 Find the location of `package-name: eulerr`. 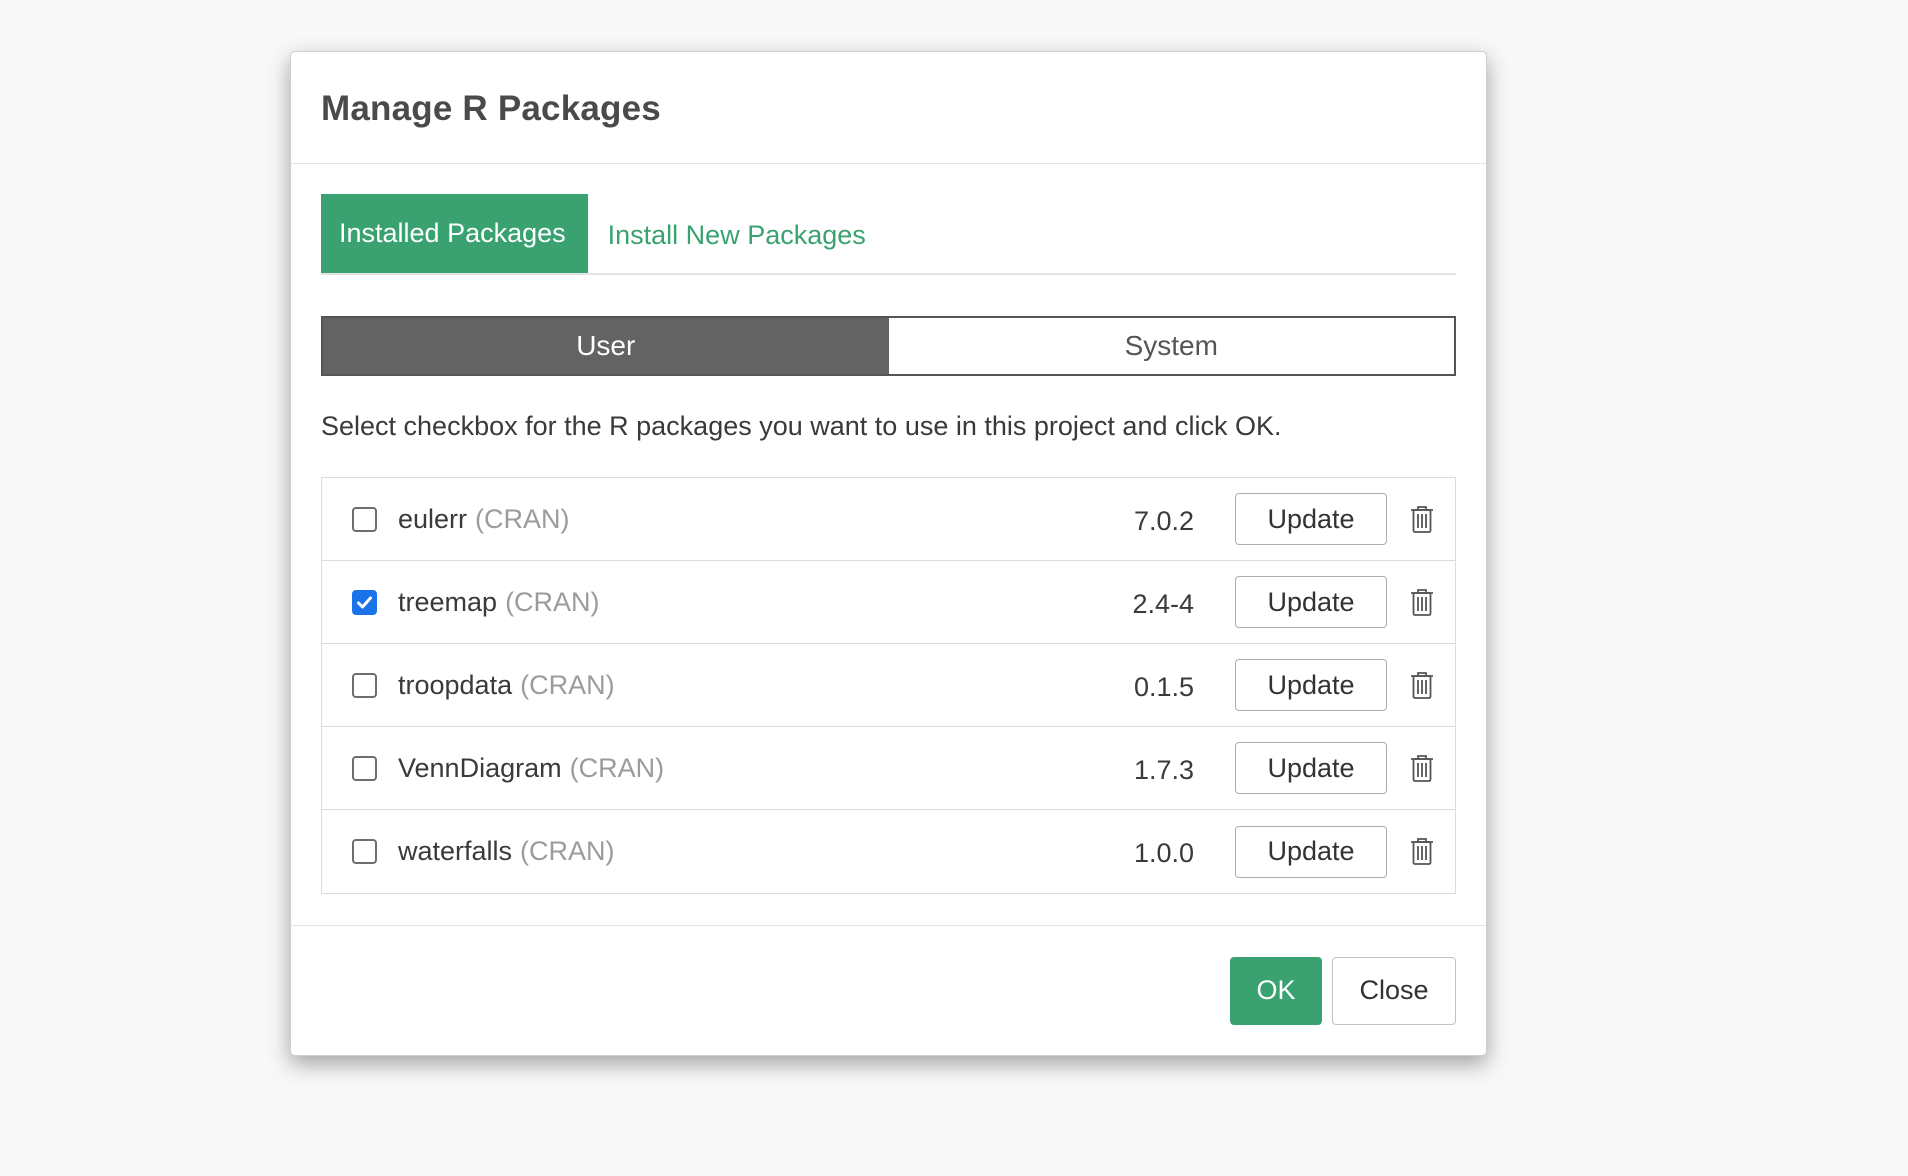

package-name: eulerr is located at coordinates (433, 518).